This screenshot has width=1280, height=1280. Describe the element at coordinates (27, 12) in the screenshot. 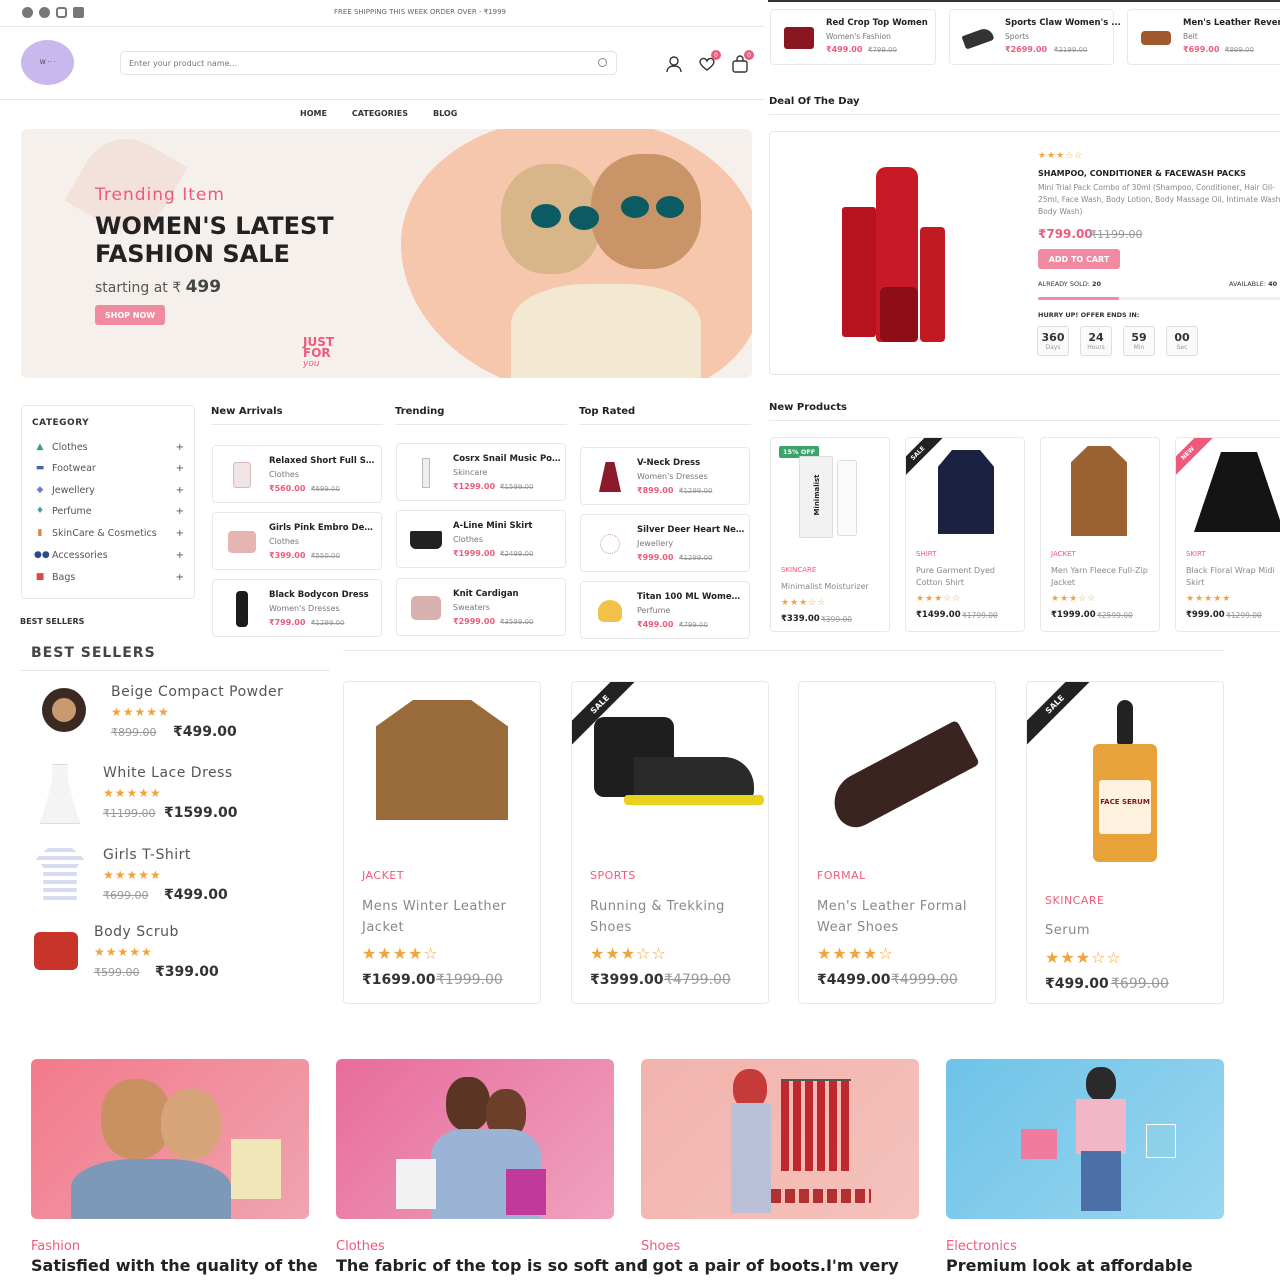

I see `facebook-icon` at that location.